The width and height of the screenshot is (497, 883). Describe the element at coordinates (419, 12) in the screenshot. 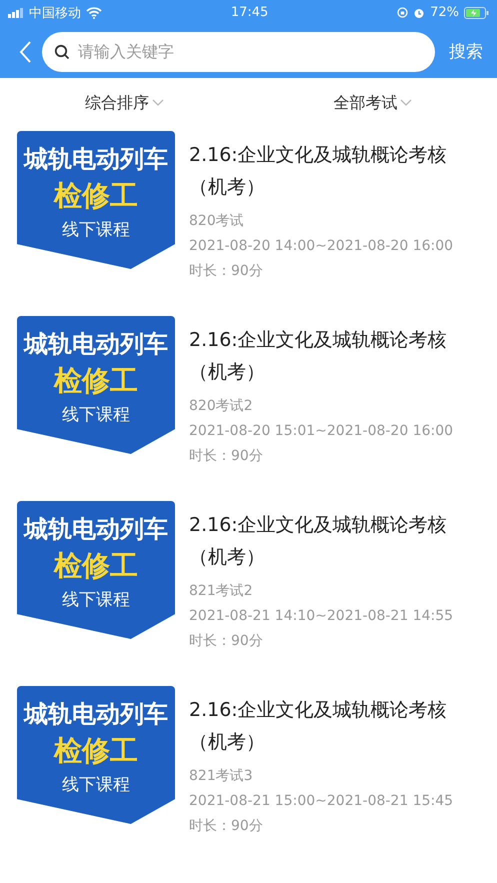

I see `alarm-icon` at that location.